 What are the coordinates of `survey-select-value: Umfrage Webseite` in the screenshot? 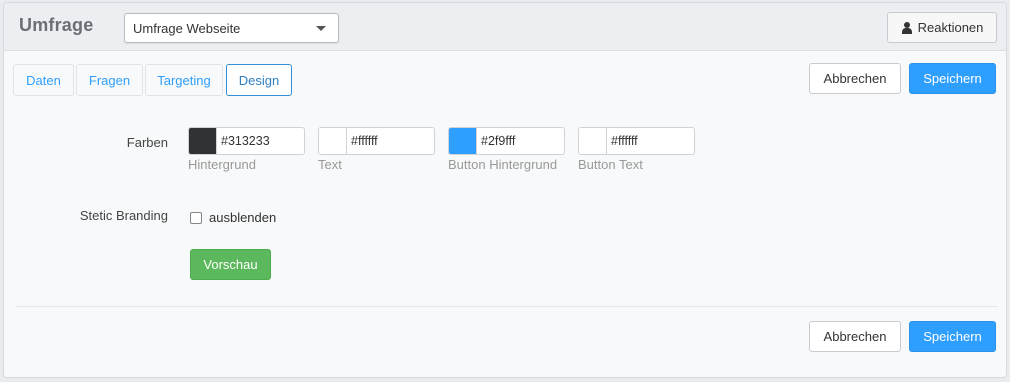 It's located at (187, 28).